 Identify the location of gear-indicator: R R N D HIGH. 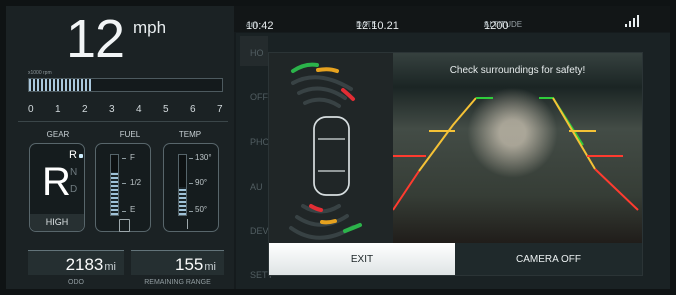
(57, 187).